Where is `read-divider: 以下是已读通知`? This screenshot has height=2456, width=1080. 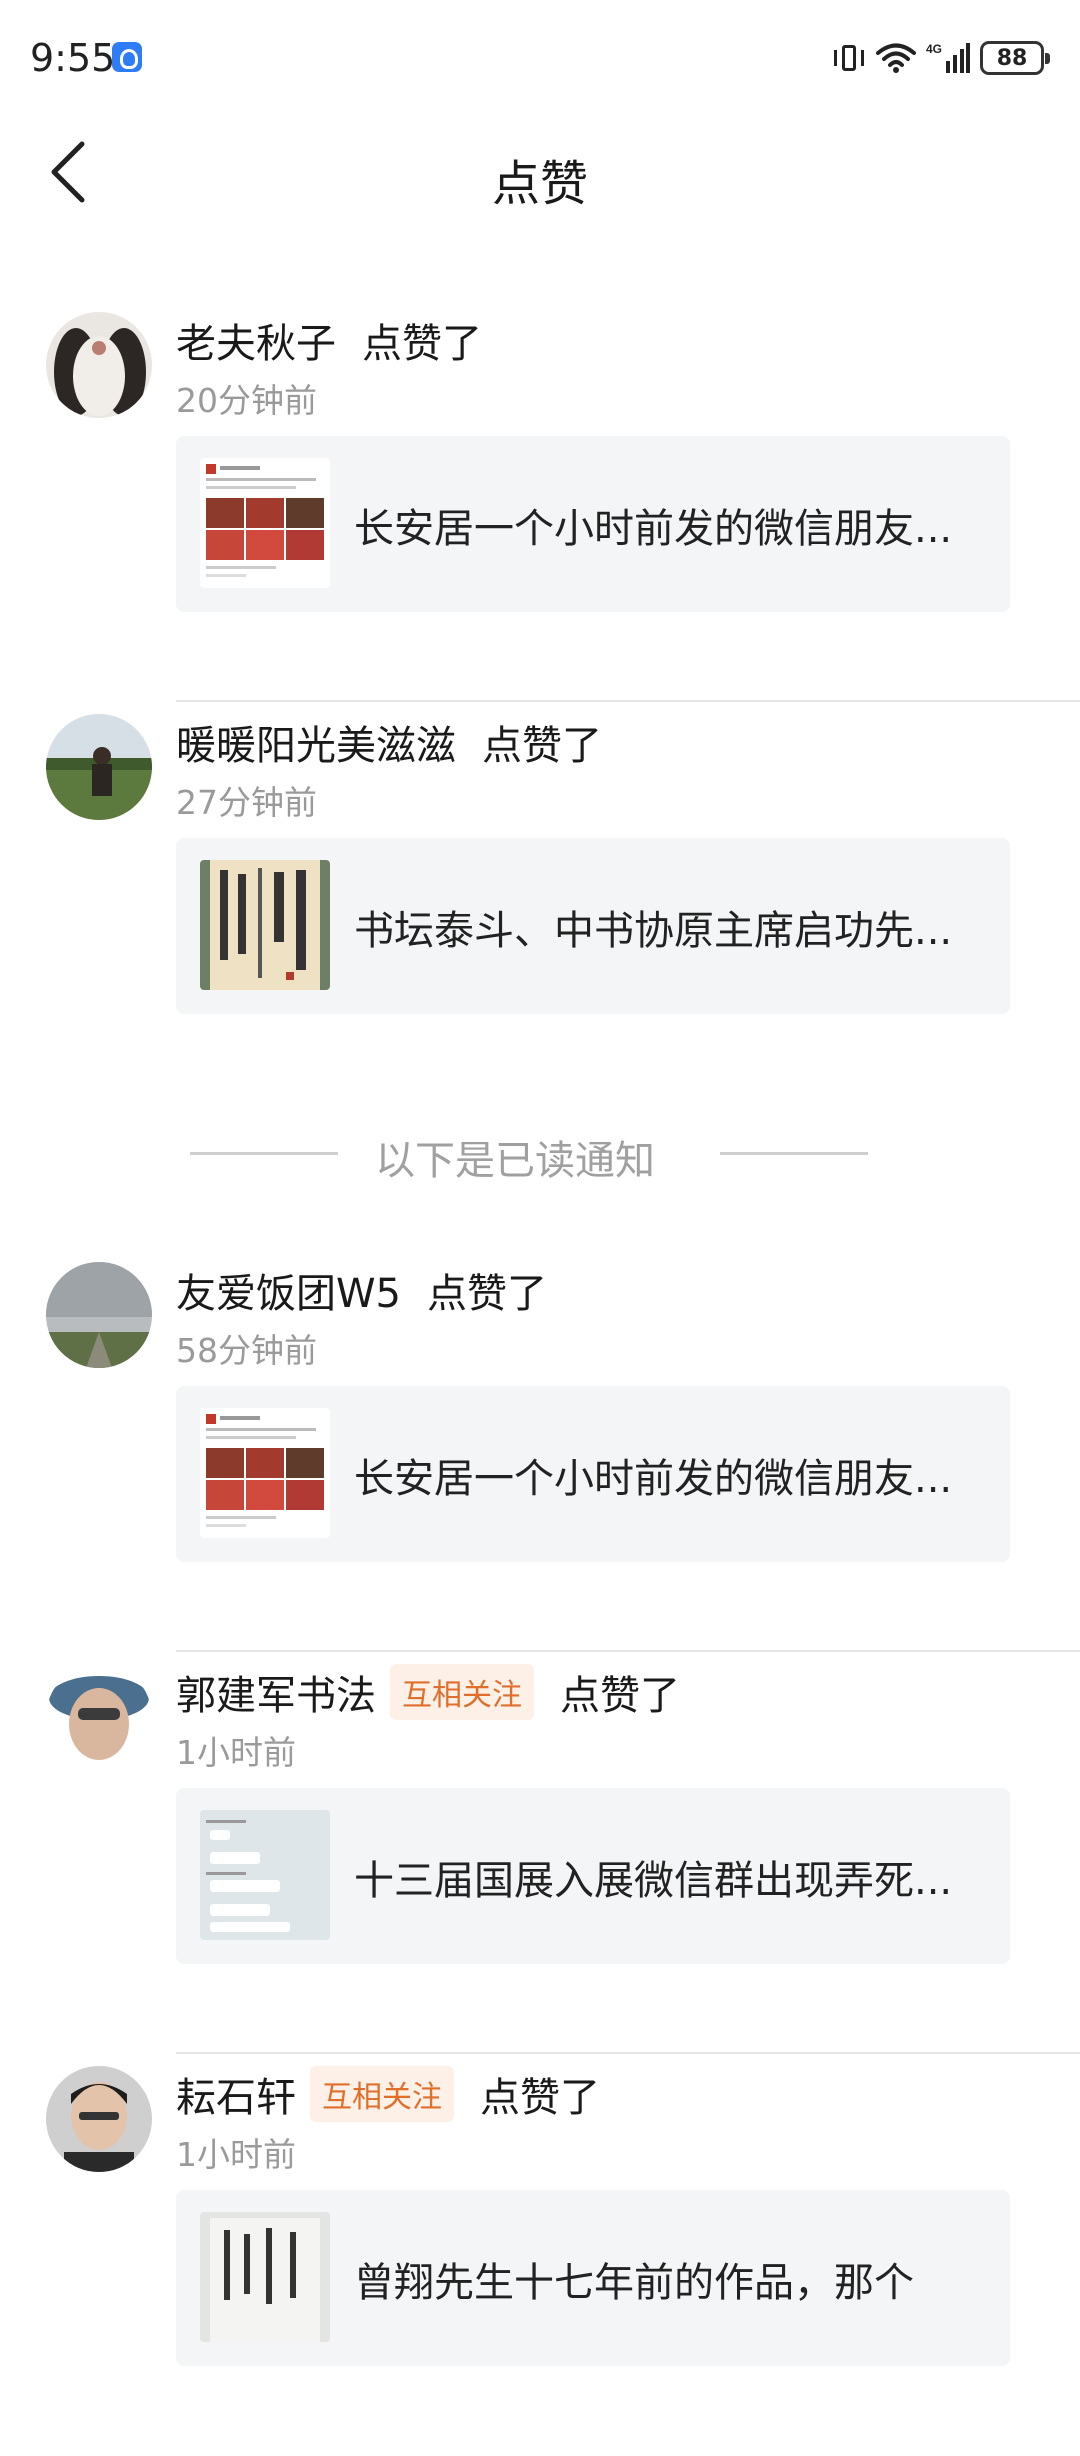 read-divider: 以下是已读通知 is located at coordinates (540, 1152).